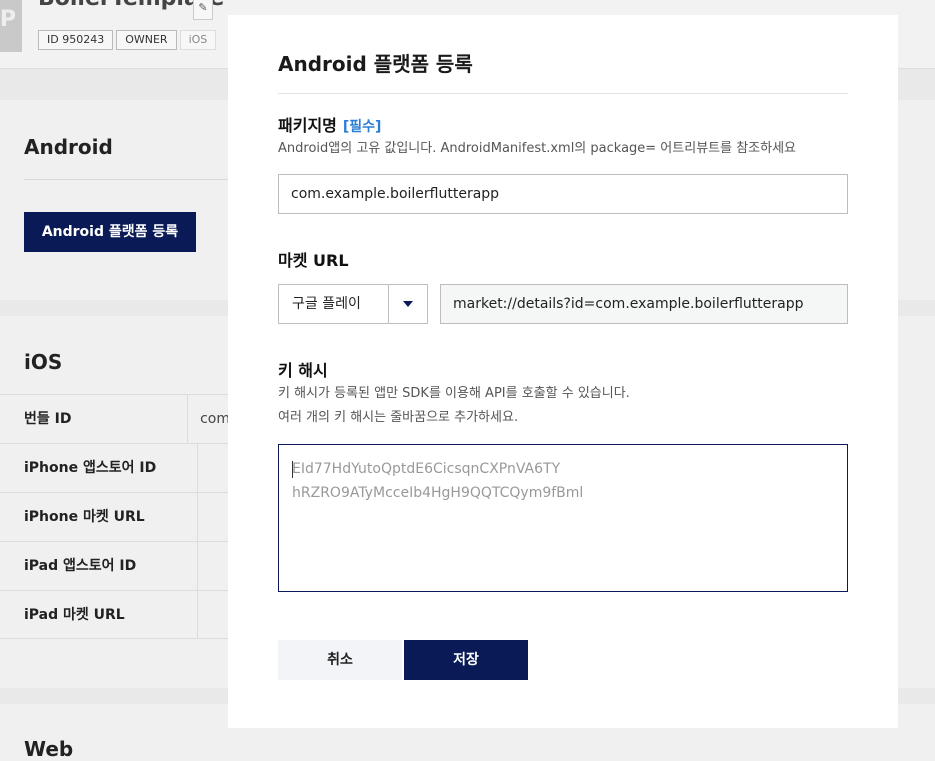  Describe the element at coordinates (303, 370) in the screenshot. I see `key-hash-label: 키 해시` at that location.